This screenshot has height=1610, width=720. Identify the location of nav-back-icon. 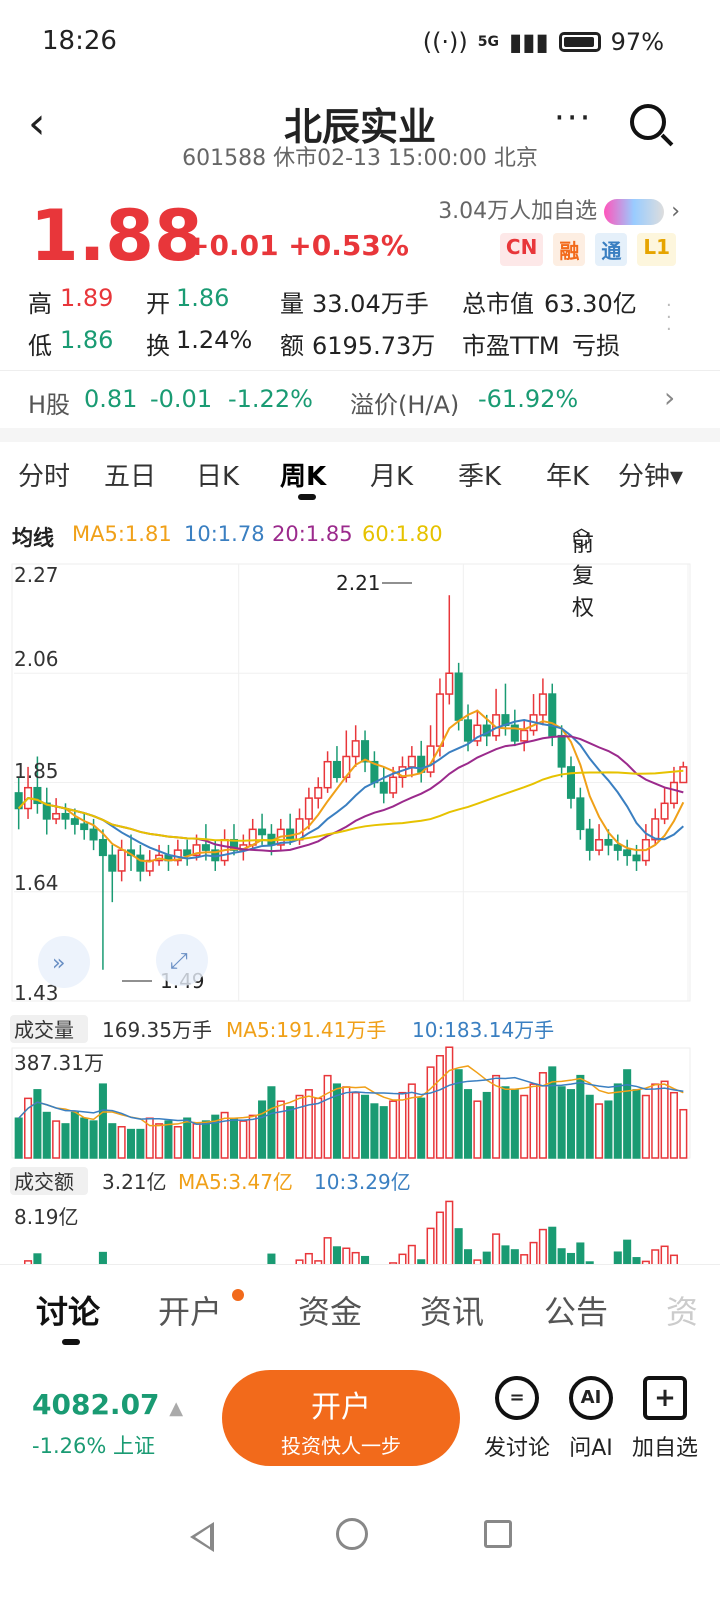
(202, 1537).